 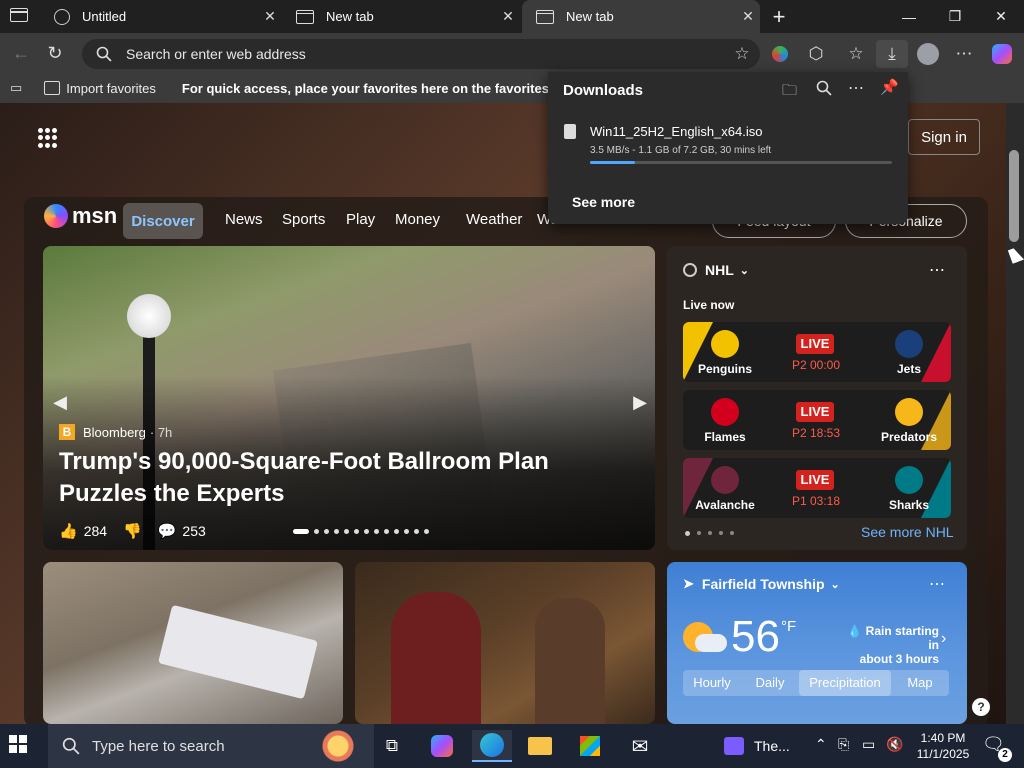 What do you see at coordinates (492, 746) in the screenshot?
I see `edge-app-icon` at bounding box center [492, 746].